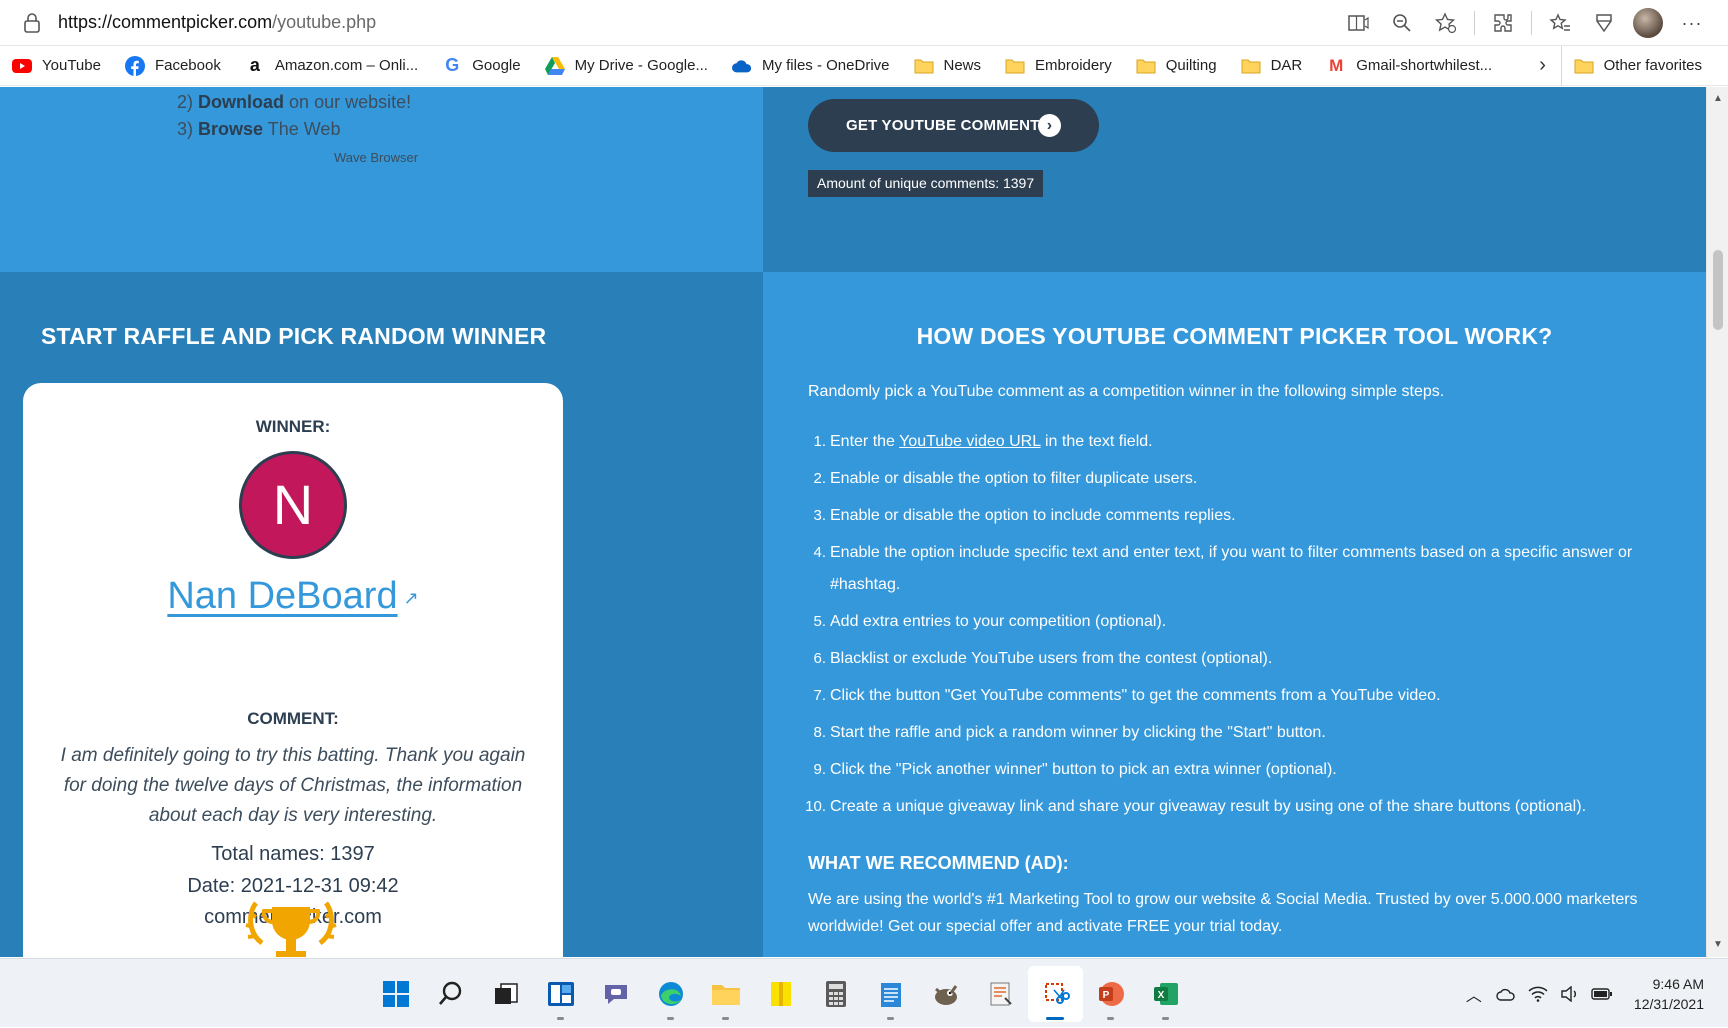 The image size is (1728, 1028). I want to click on get-youtube-comments-button: GET YOUTUBE COMMENTS ›, so click(953, 125).